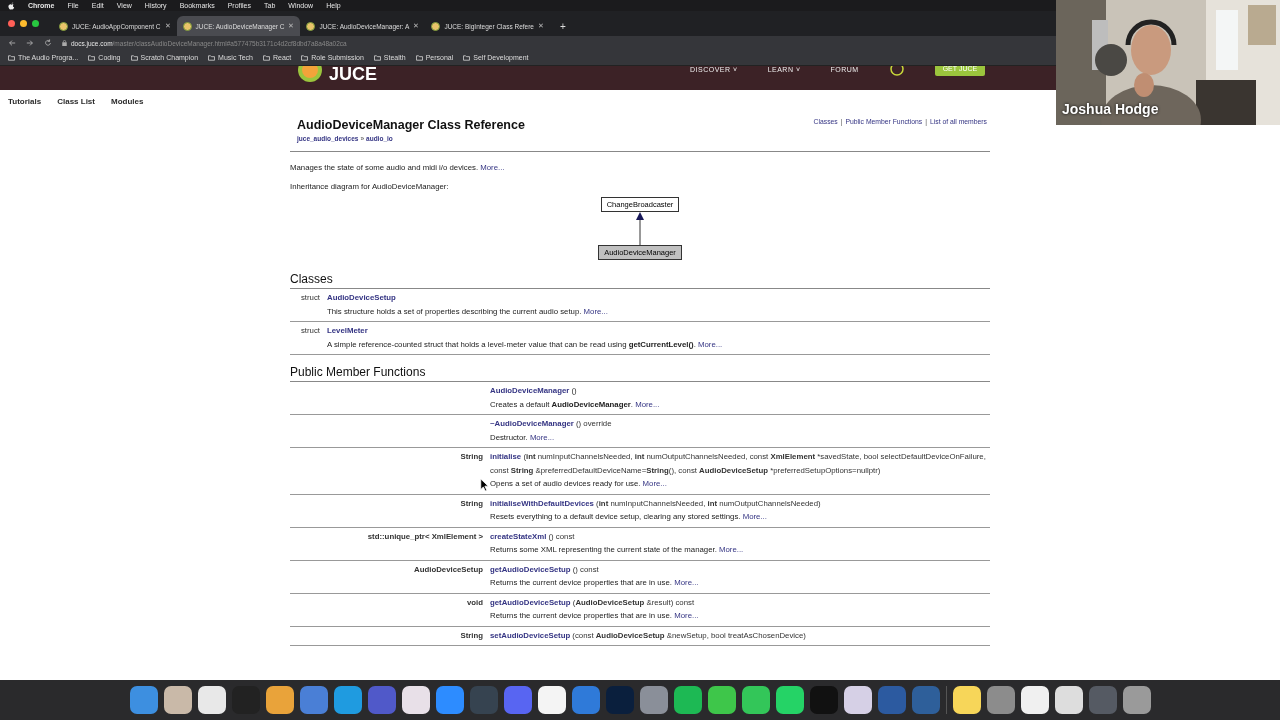 The width and height of the screenshot is (1280, 720). I want to click on new-tab-icon: +, so click(562, 26).